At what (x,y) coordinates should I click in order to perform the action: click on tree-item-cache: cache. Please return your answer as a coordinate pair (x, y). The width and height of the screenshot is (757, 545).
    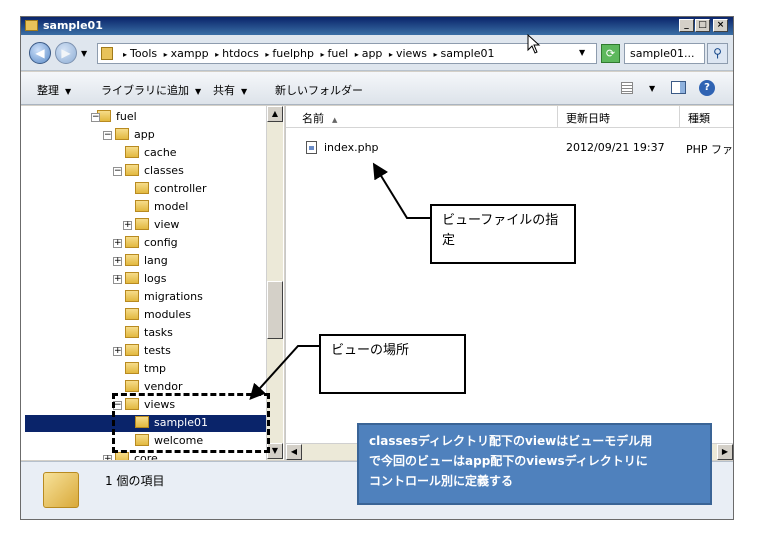
    Looking at the image, I should click on (151, 153).